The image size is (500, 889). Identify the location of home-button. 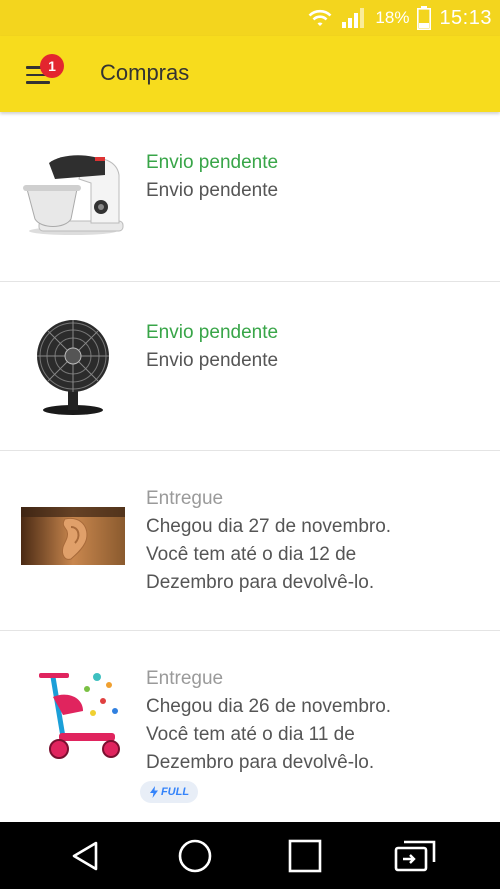
(195, 856).